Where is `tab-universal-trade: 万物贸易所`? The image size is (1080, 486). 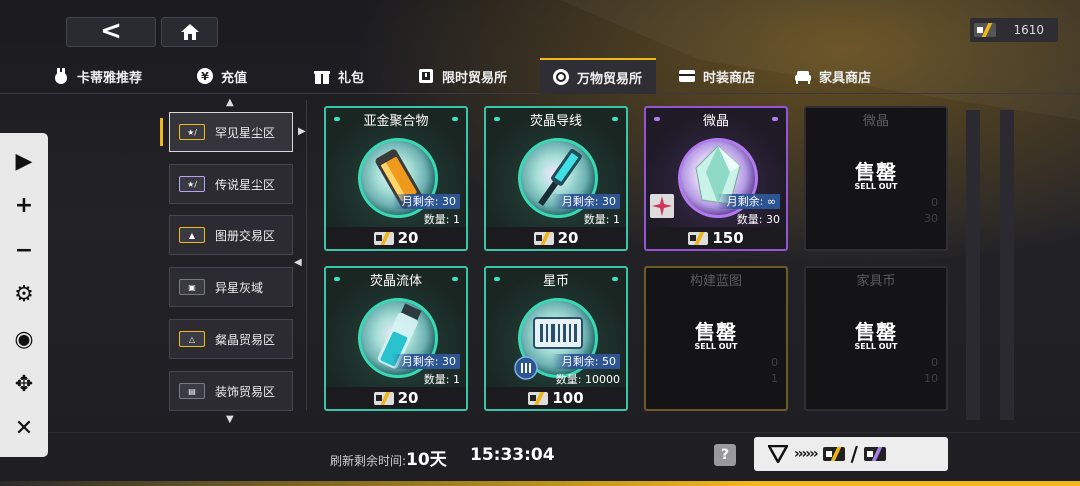 tab-universal-trade: 万物贸易所 is located at coordinates (598, 76).